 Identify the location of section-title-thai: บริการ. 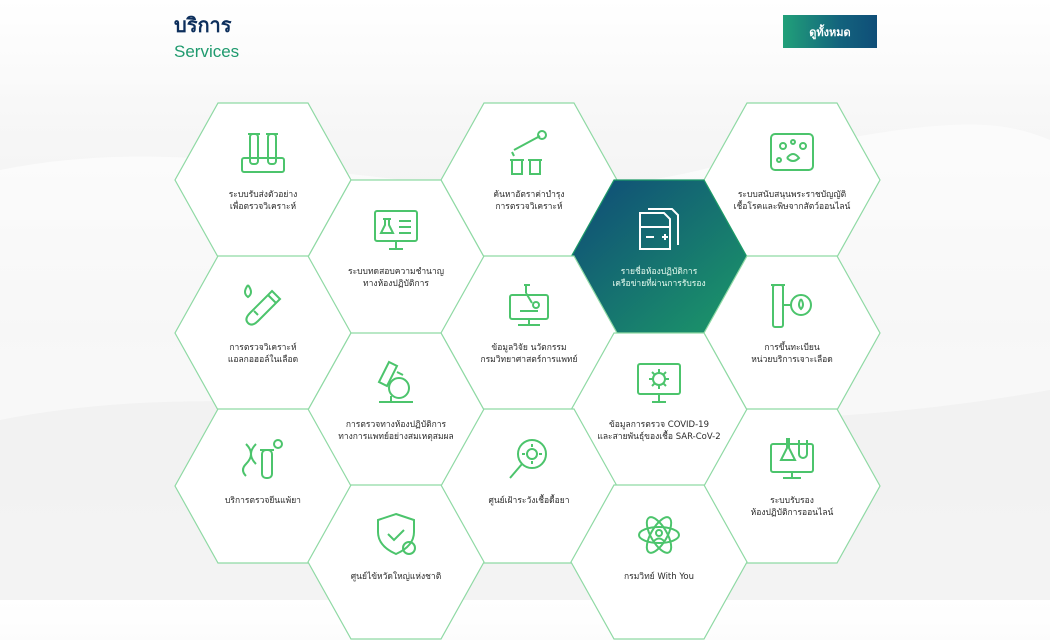
(203, 25).